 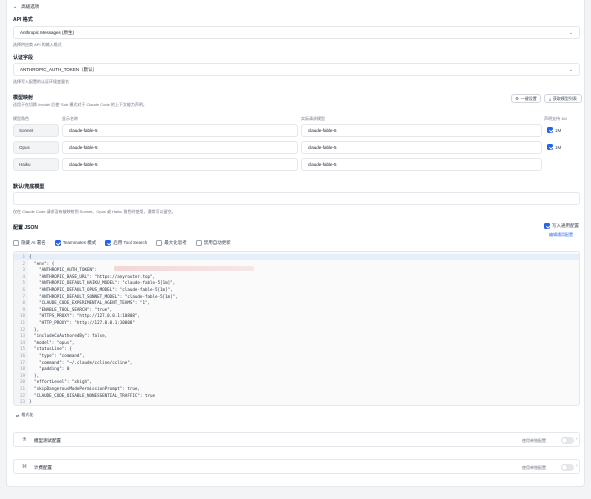 What do you see at coordinates (22, 395) in the screenshot?
I see `line-number: 22` at bounding box center [22, 395].